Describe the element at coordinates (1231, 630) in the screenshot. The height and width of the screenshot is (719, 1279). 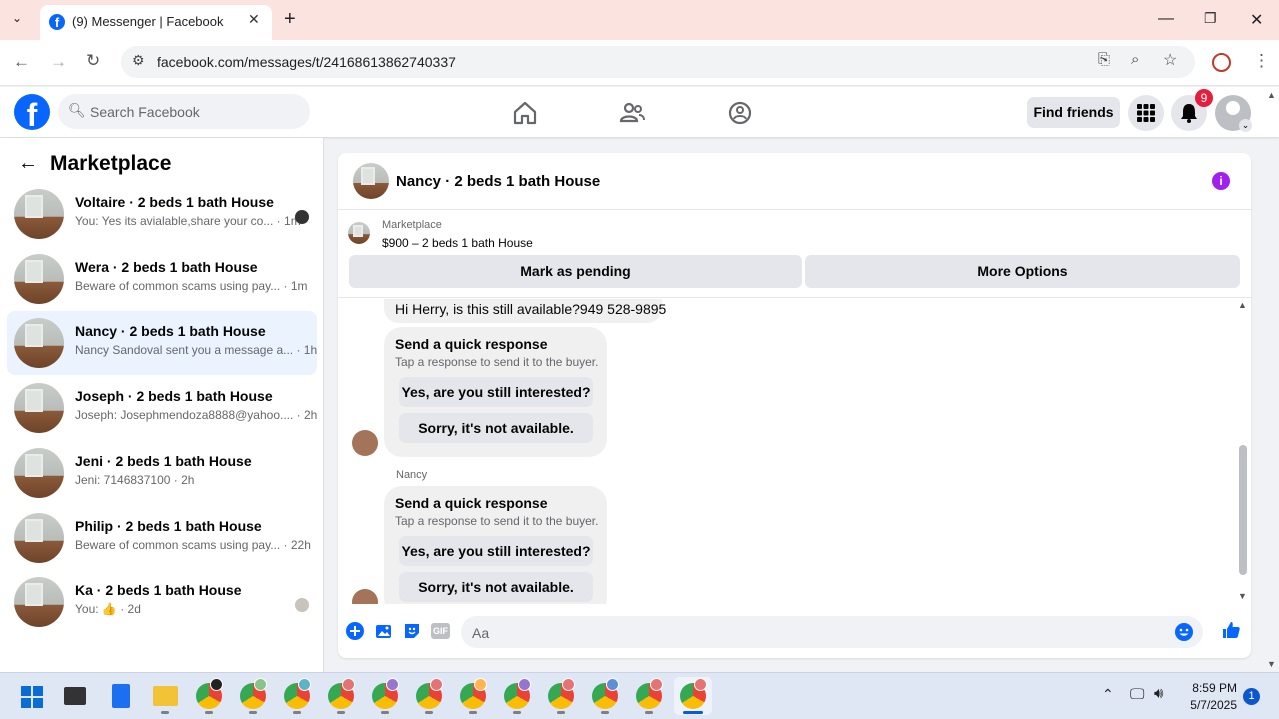
I see `thumbs-up-icon` at that location.